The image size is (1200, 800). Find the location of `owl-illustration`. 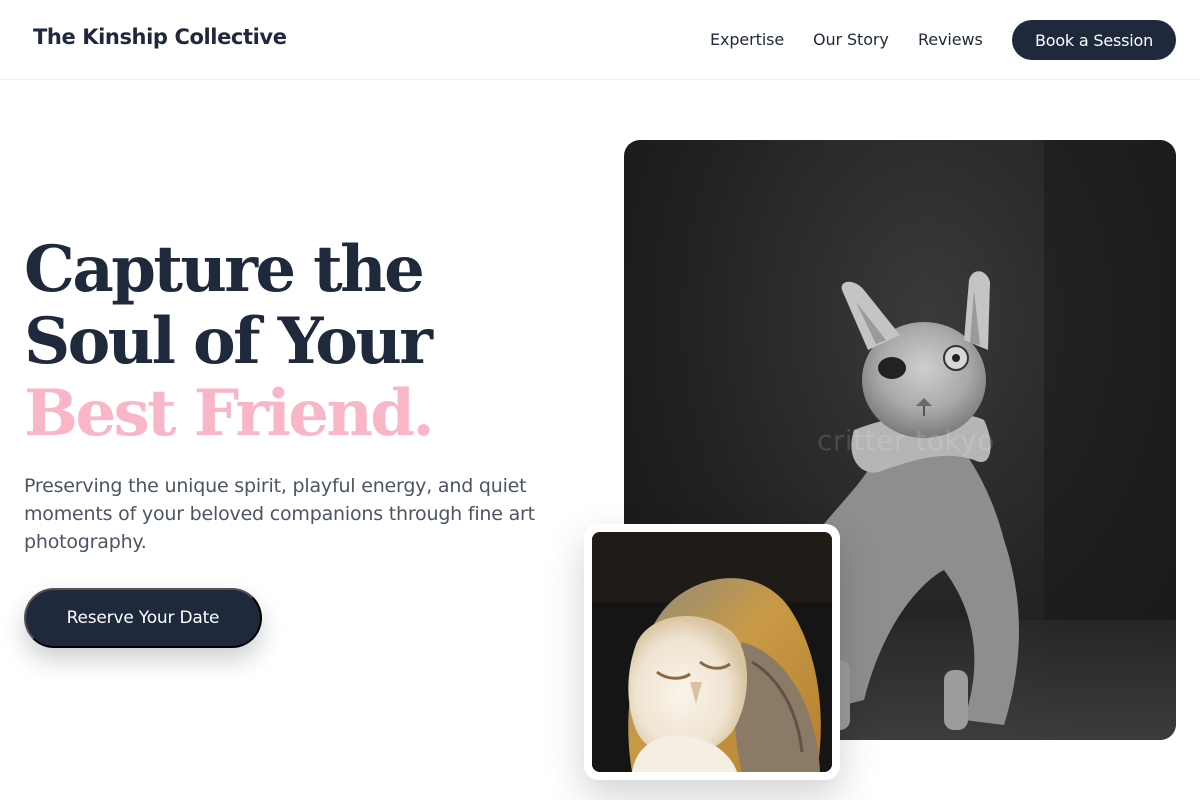

owl-illustration is located at coordinates (712, 652).